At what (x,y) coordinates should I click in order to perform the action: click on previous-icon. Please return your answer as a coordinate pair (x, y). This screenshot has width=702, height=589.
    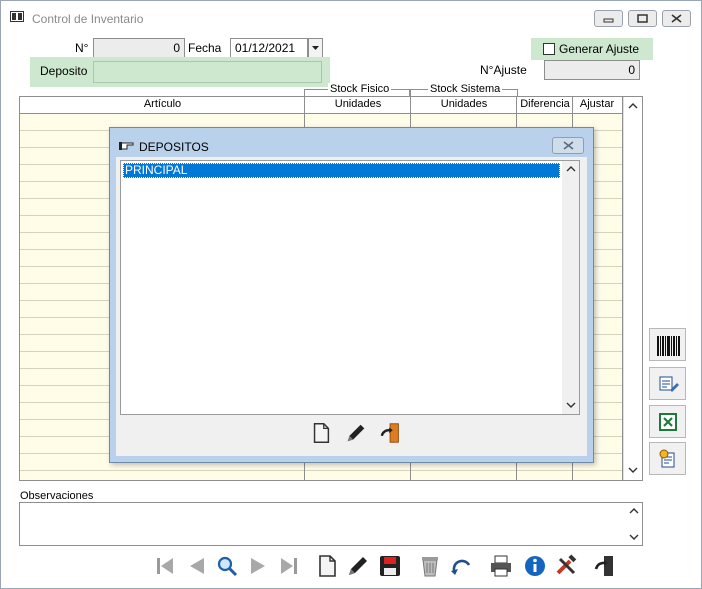
    Looking at the image, I should click on (197, 566).